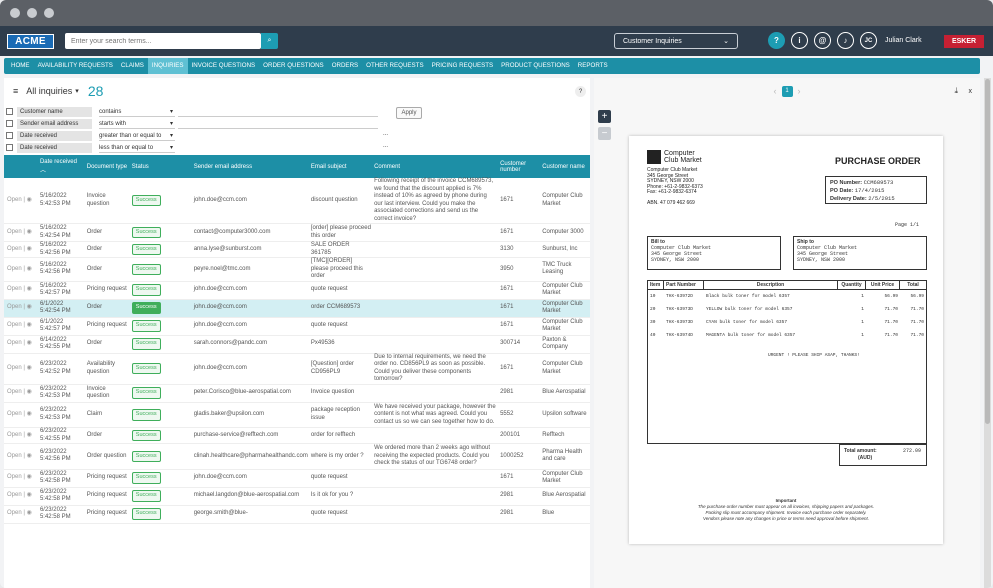 The width and height of the screenshot is (993, 588). I want to click on window-maximize-dot, so click(49, 13).